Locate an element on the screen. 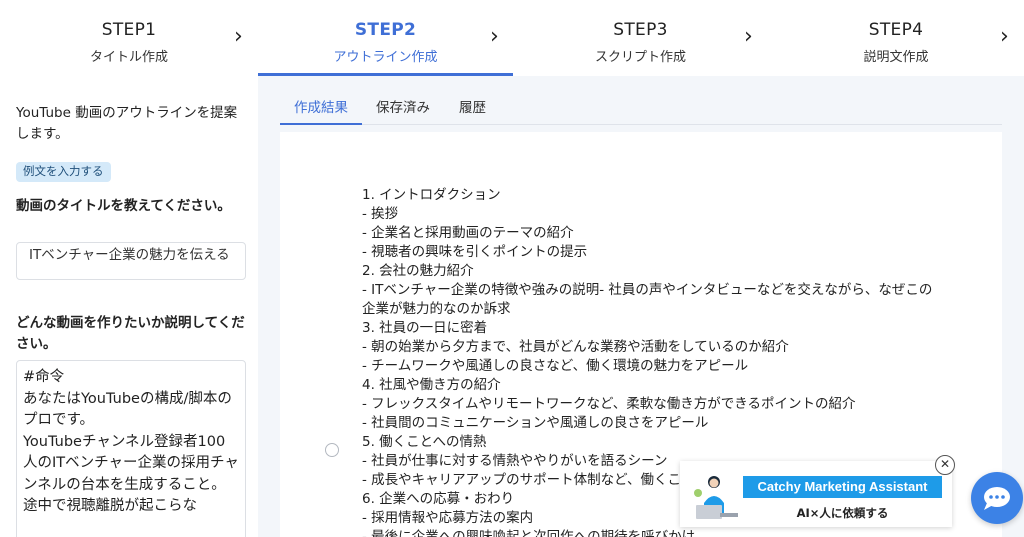  step-2-label: アウトライン作成 is located at coordinates (385, 57).